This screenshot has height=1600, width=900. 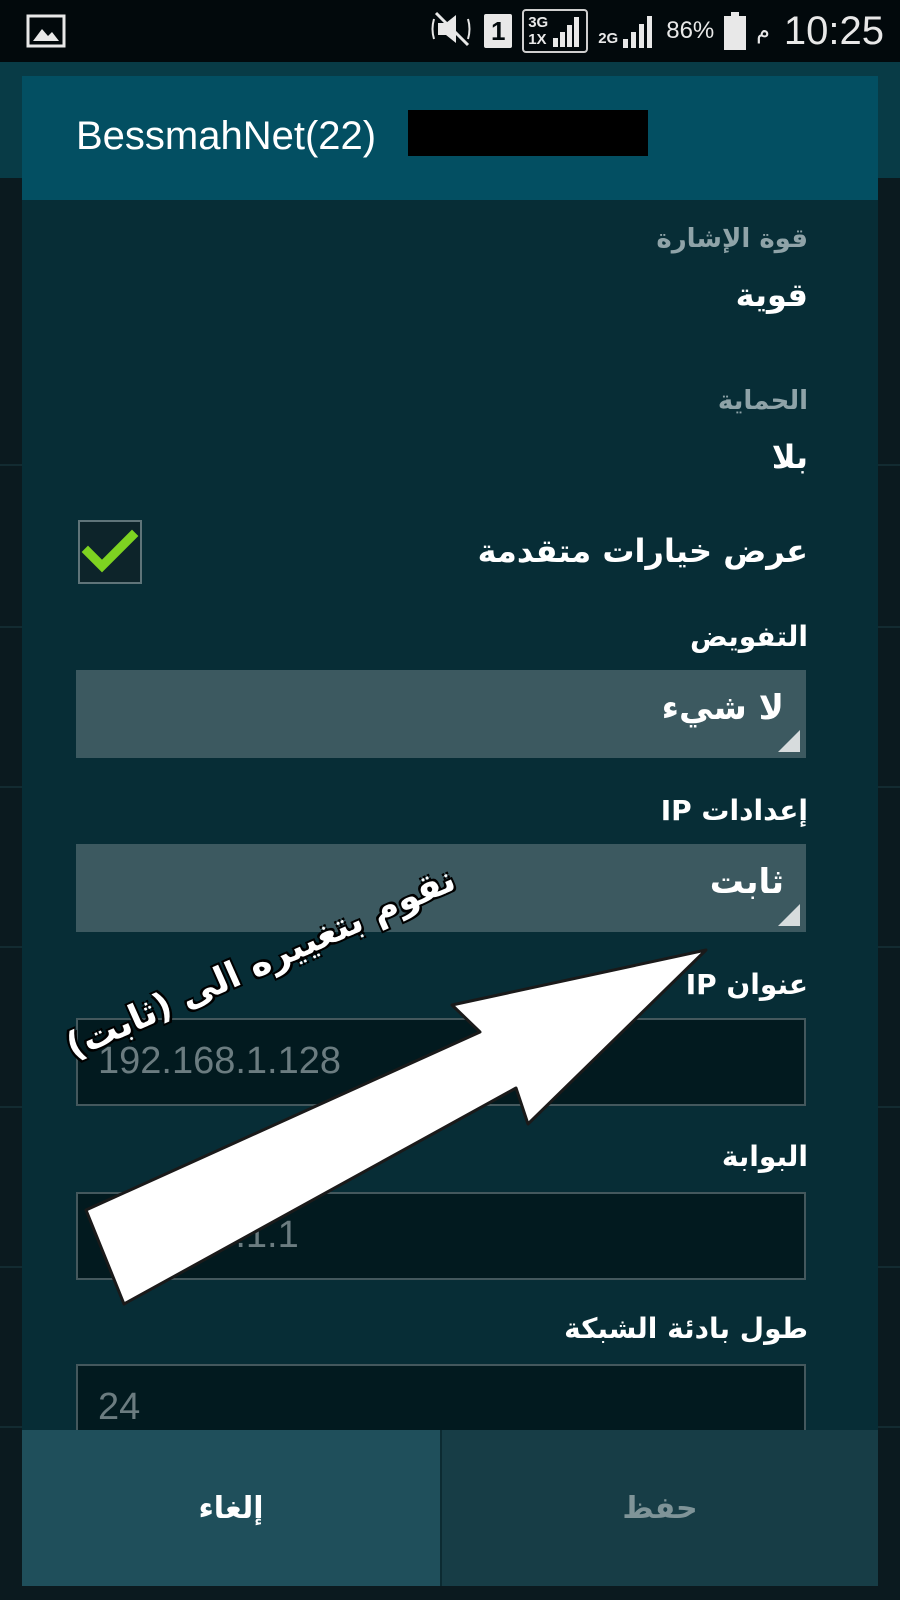 What do you see at coordinates (686, 1328) in the screenshot?
I see `prefix-length-label: طول بادئة الشبكة` at bounding box center [686, 1328].